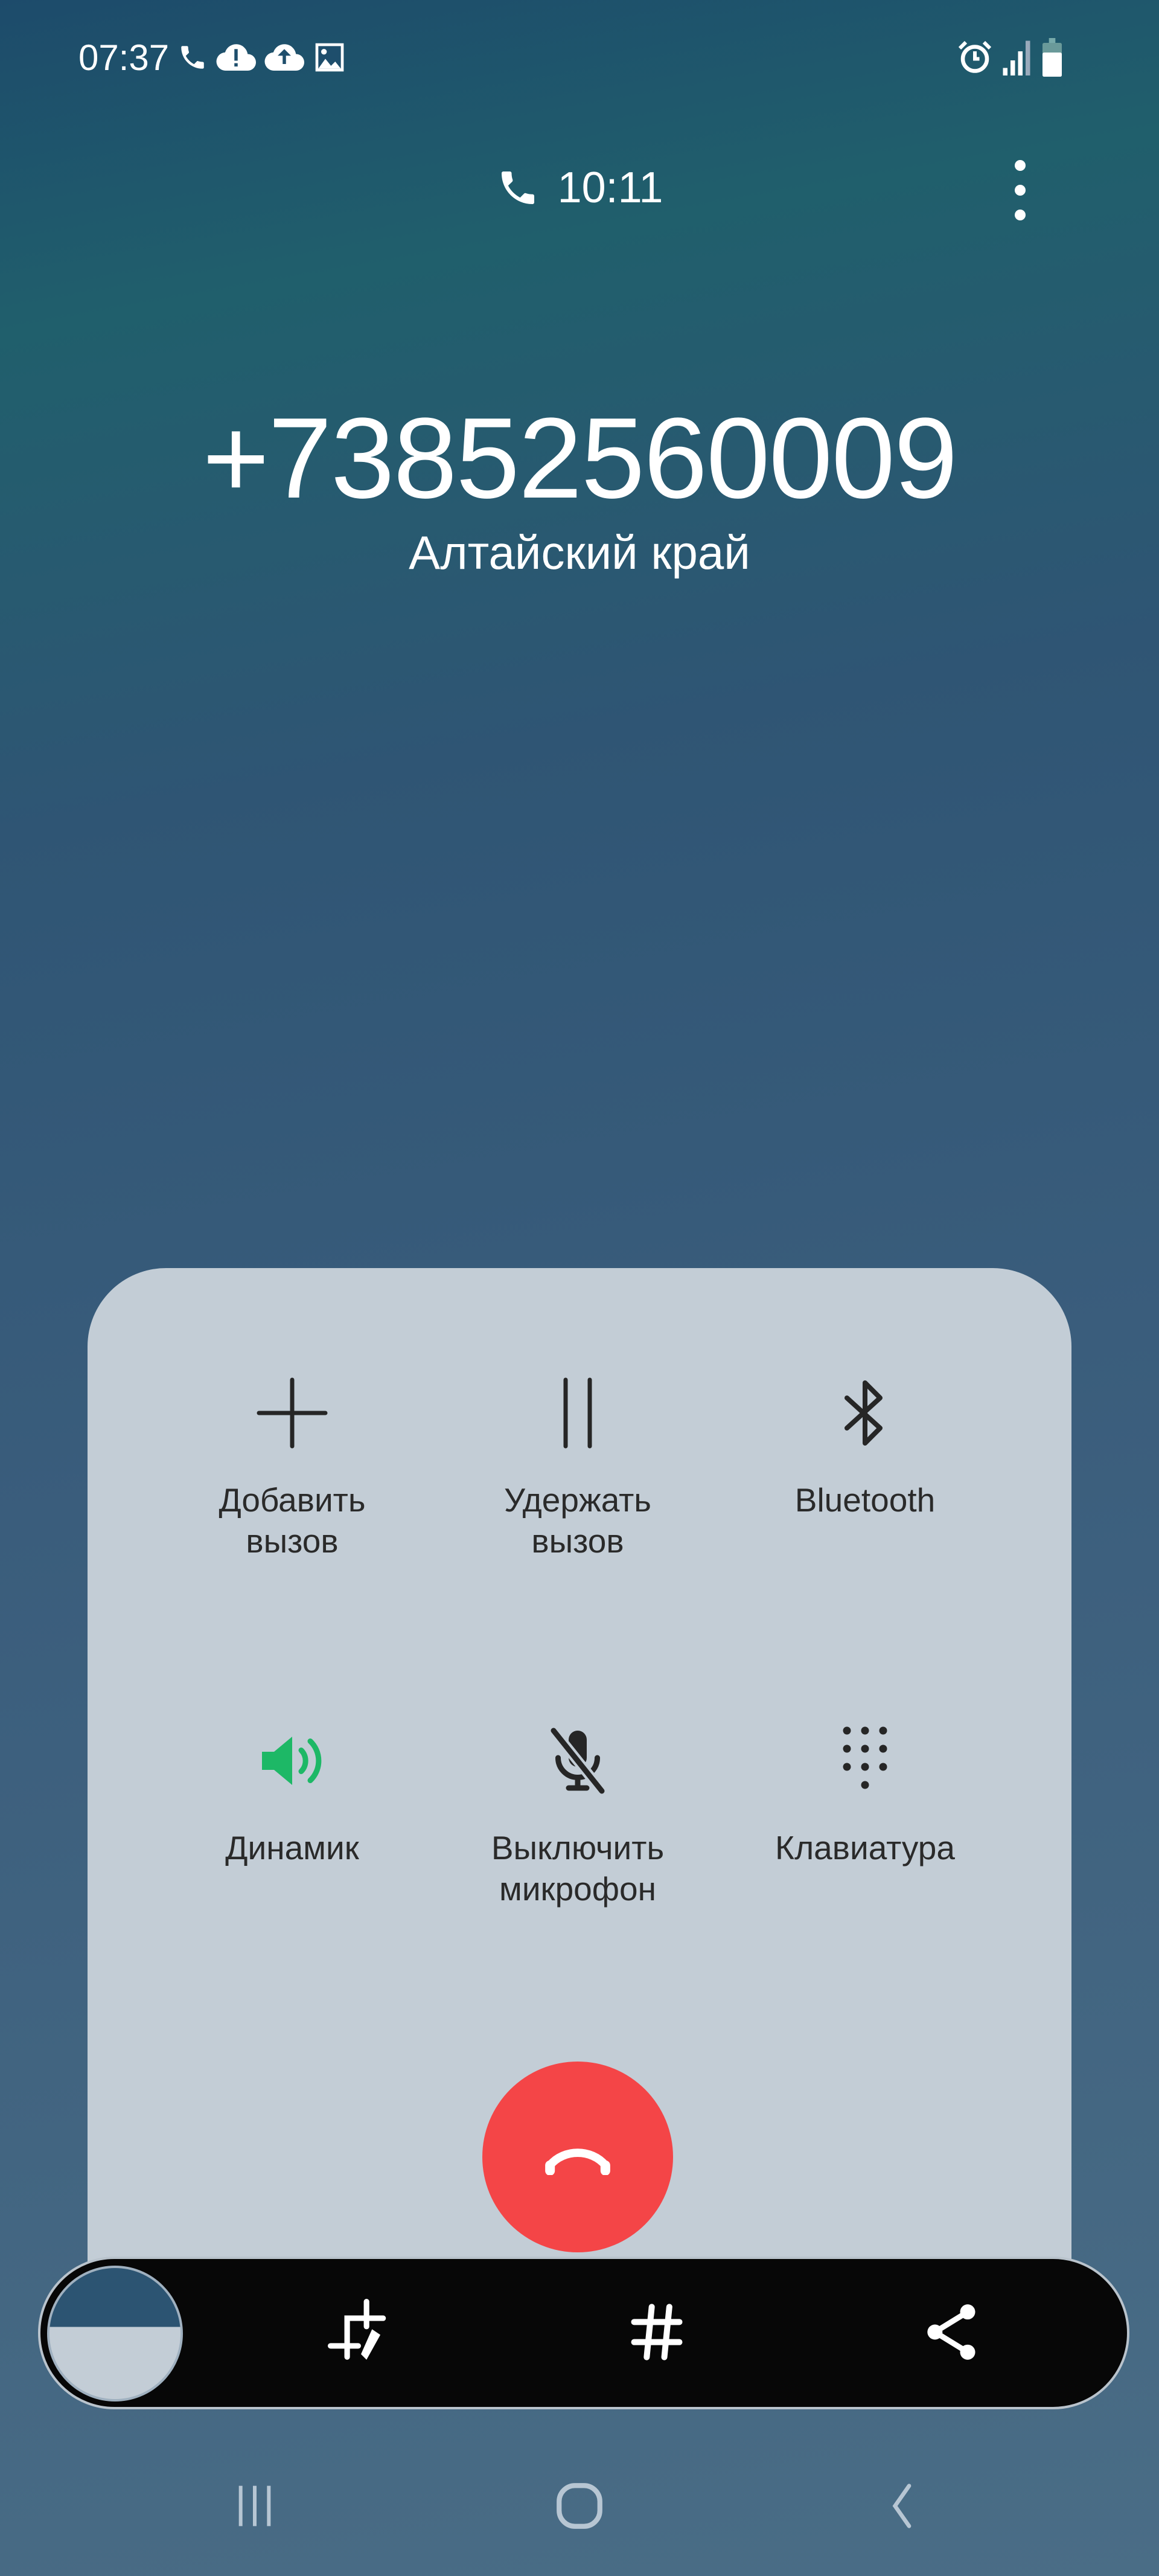 Image resolution: width=1159 pixels, height=2576 pixels. What do you see at coordinates (292, 1847) in the screenshot?
I see `control-label: Динамик` at bounding box center [292, 1847].